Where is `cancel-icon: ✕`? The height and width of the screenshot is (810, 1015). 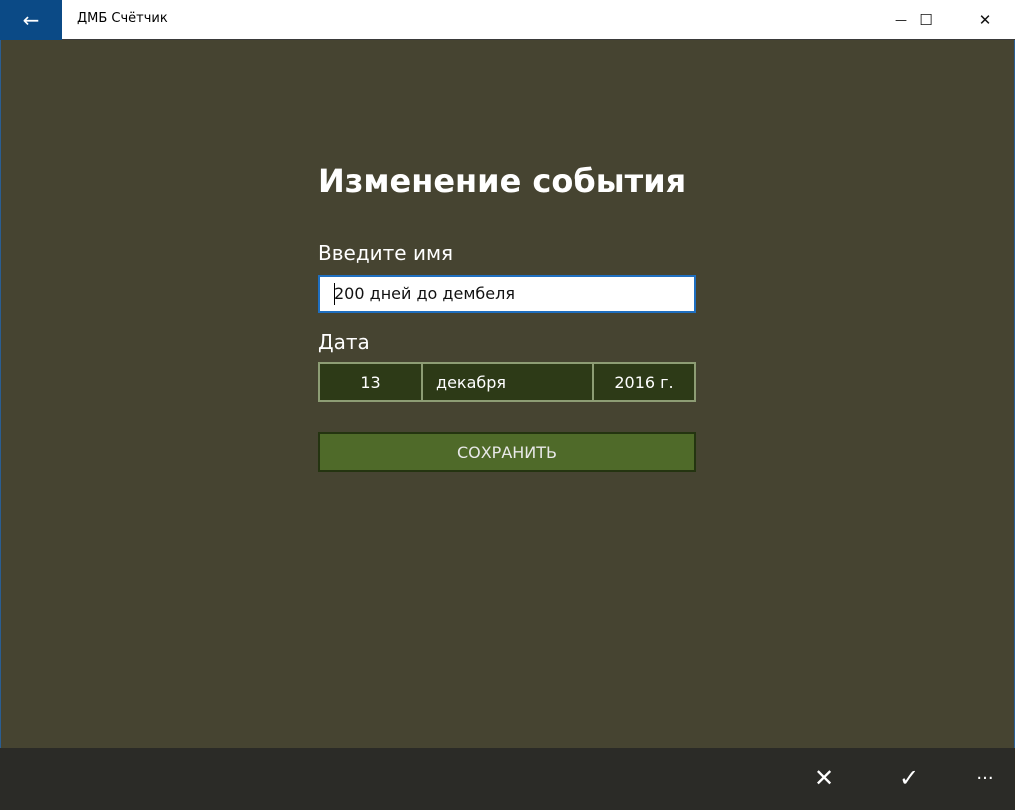
cancel-icon: ✕ is located at coordinates (824, 778).